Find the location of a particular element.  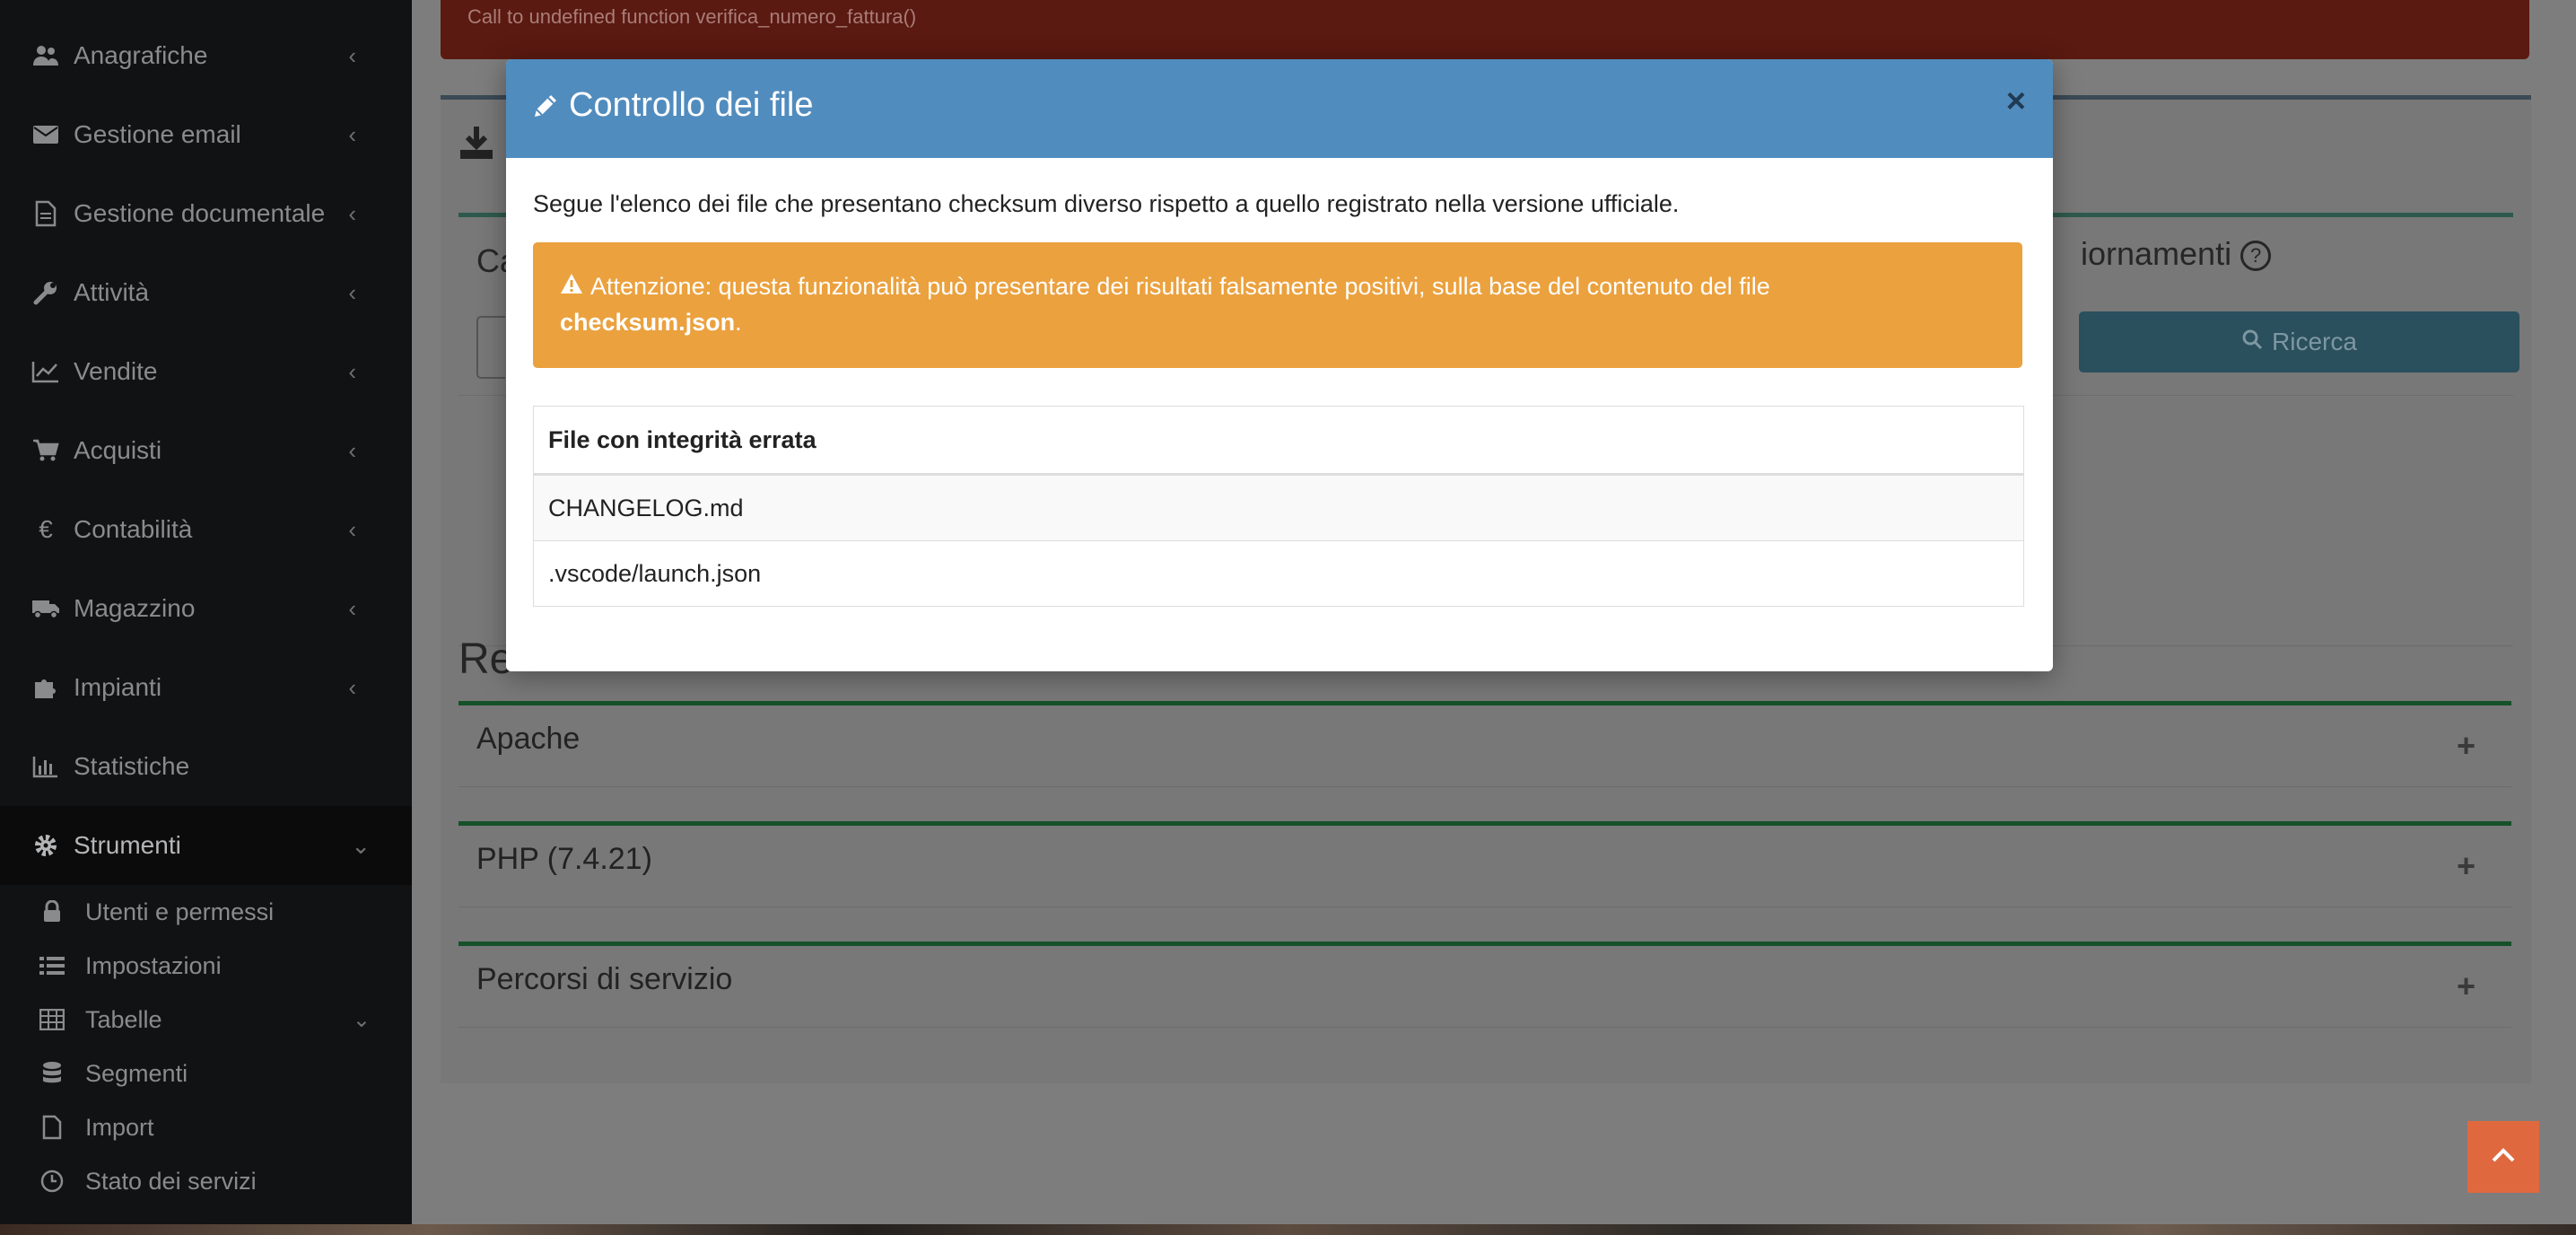

download-icon is located at coordinates (476, 145).